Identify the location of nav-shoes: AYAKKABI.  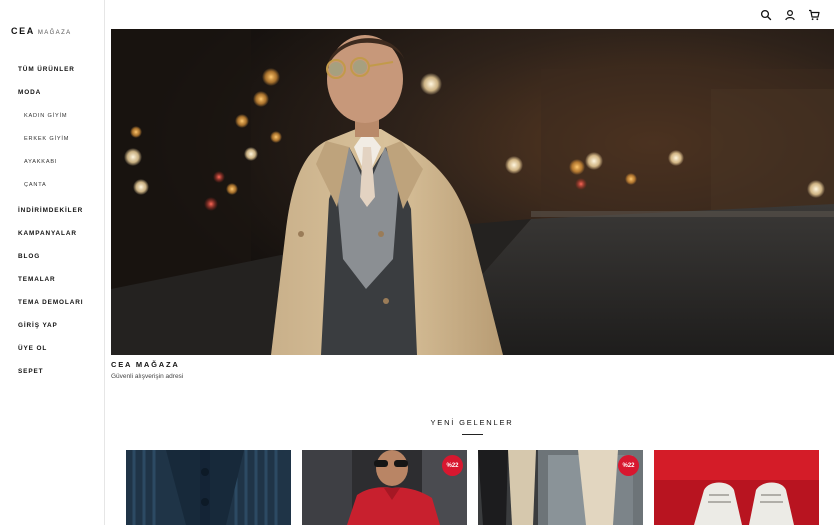
(40, 162).